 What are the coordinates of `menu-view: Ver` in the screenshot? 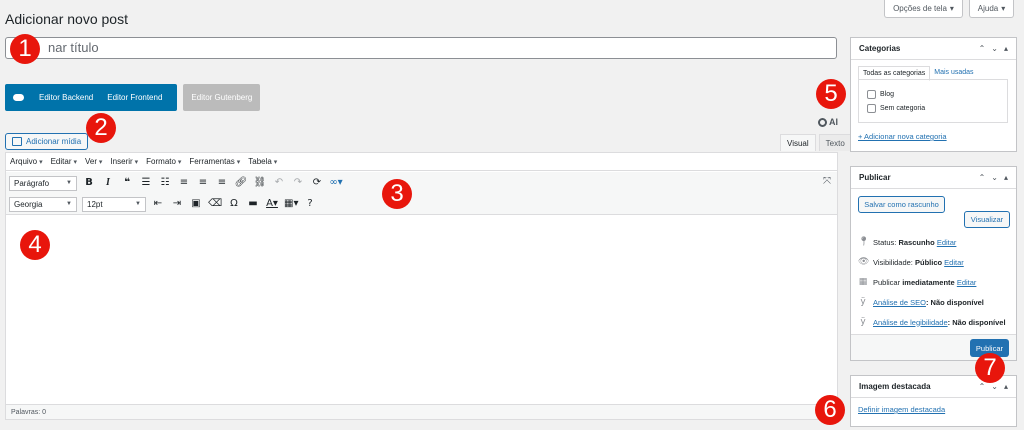 It's located at (93, 161).